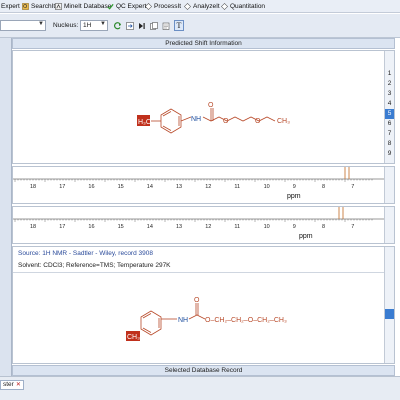  I want to click on chain-label: O–CH₂–CH₂–O–CH₂–CH₃, so click(246, 320).